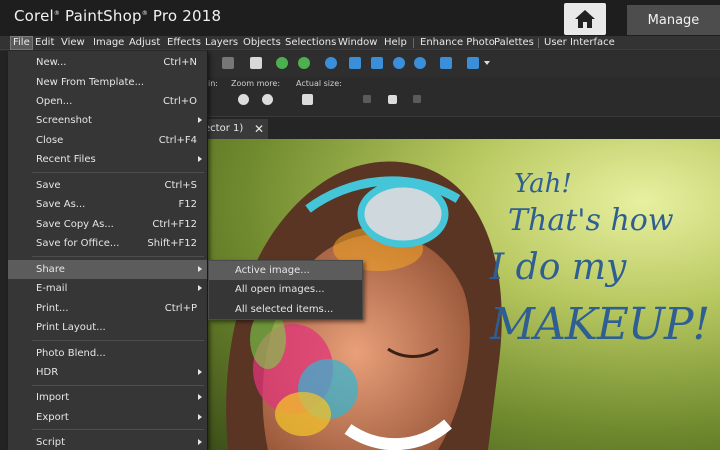 The width and height of the screenshot is (720, 450). I want to click on menu-image: Image, so click(108, 43).